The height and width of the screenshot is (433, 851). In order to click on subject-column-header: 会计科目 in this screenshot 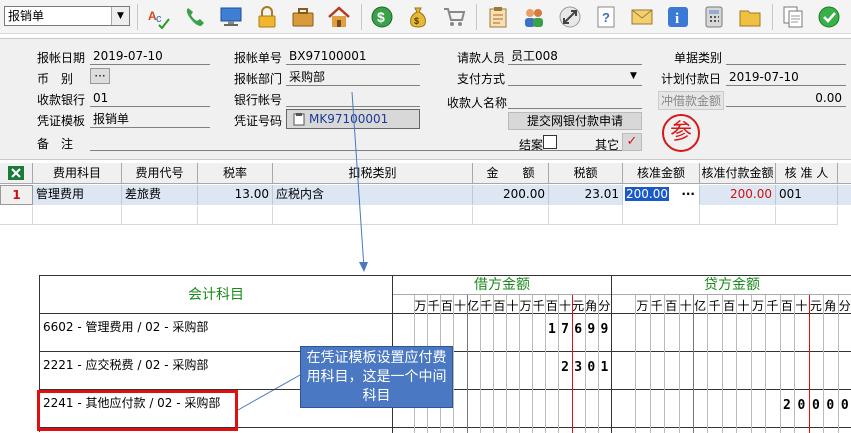, I will do `click(216, 295)`.